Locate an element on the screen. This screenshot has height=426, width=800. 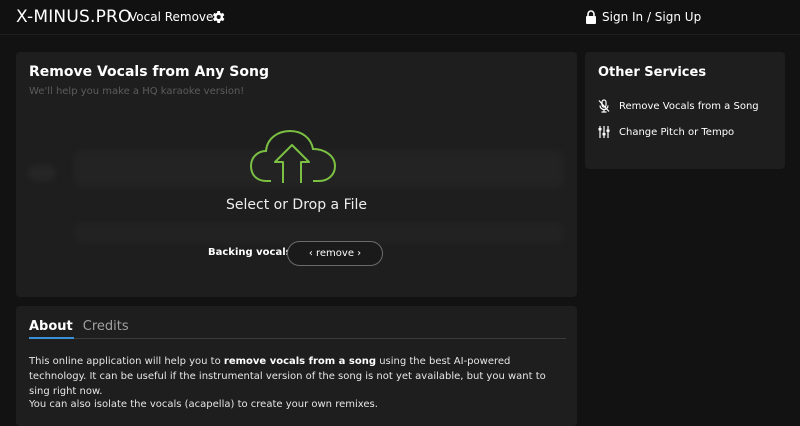
signin-link: Sign In / Sign Up is located at coordinates (643, 17).